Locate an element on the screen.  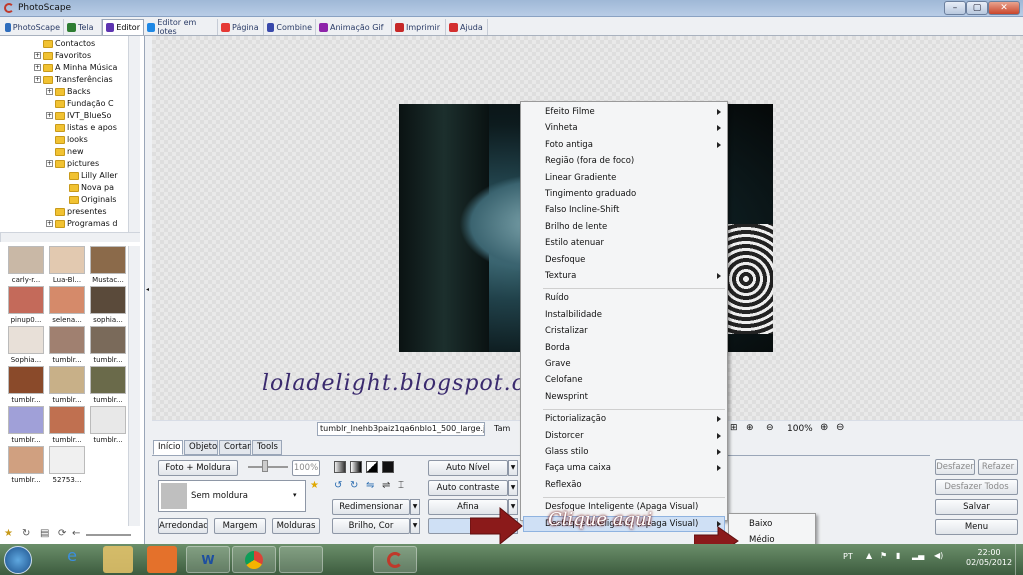
menu-item-23: Faça uma caixa is located at coordinates (578, 468).